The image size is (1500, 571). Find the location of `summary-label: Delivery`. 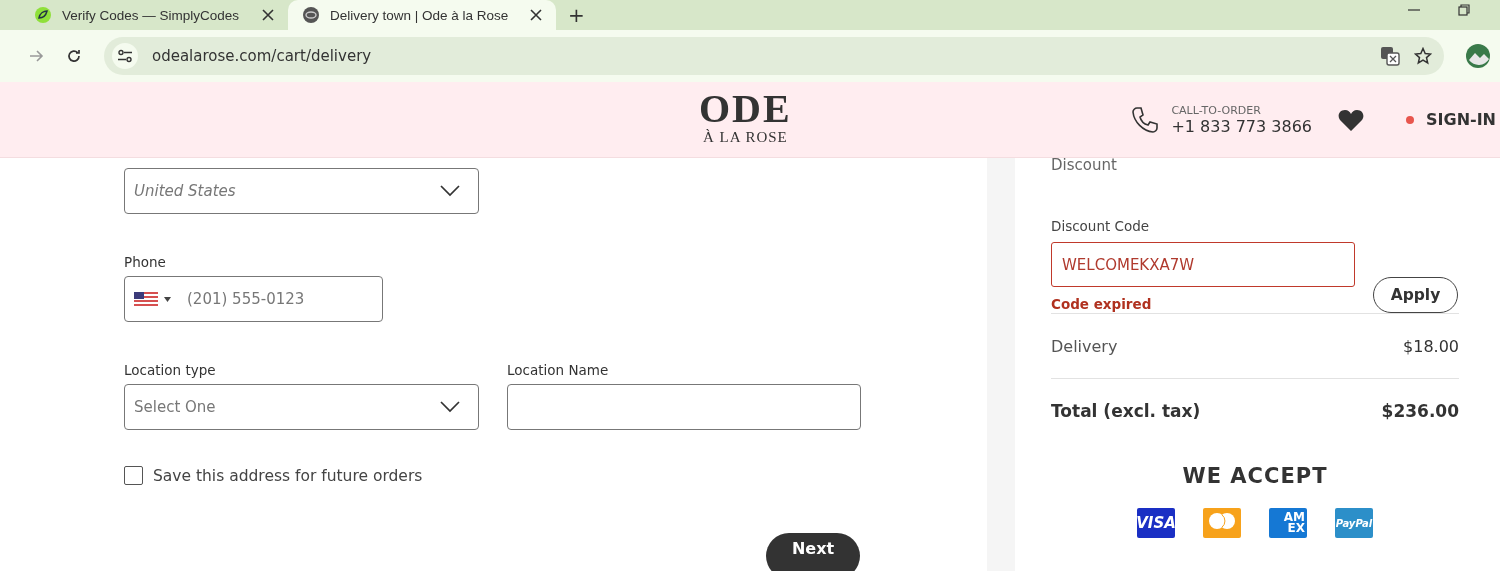

summary-label: Delivery is located at coordinates (1084, 346).